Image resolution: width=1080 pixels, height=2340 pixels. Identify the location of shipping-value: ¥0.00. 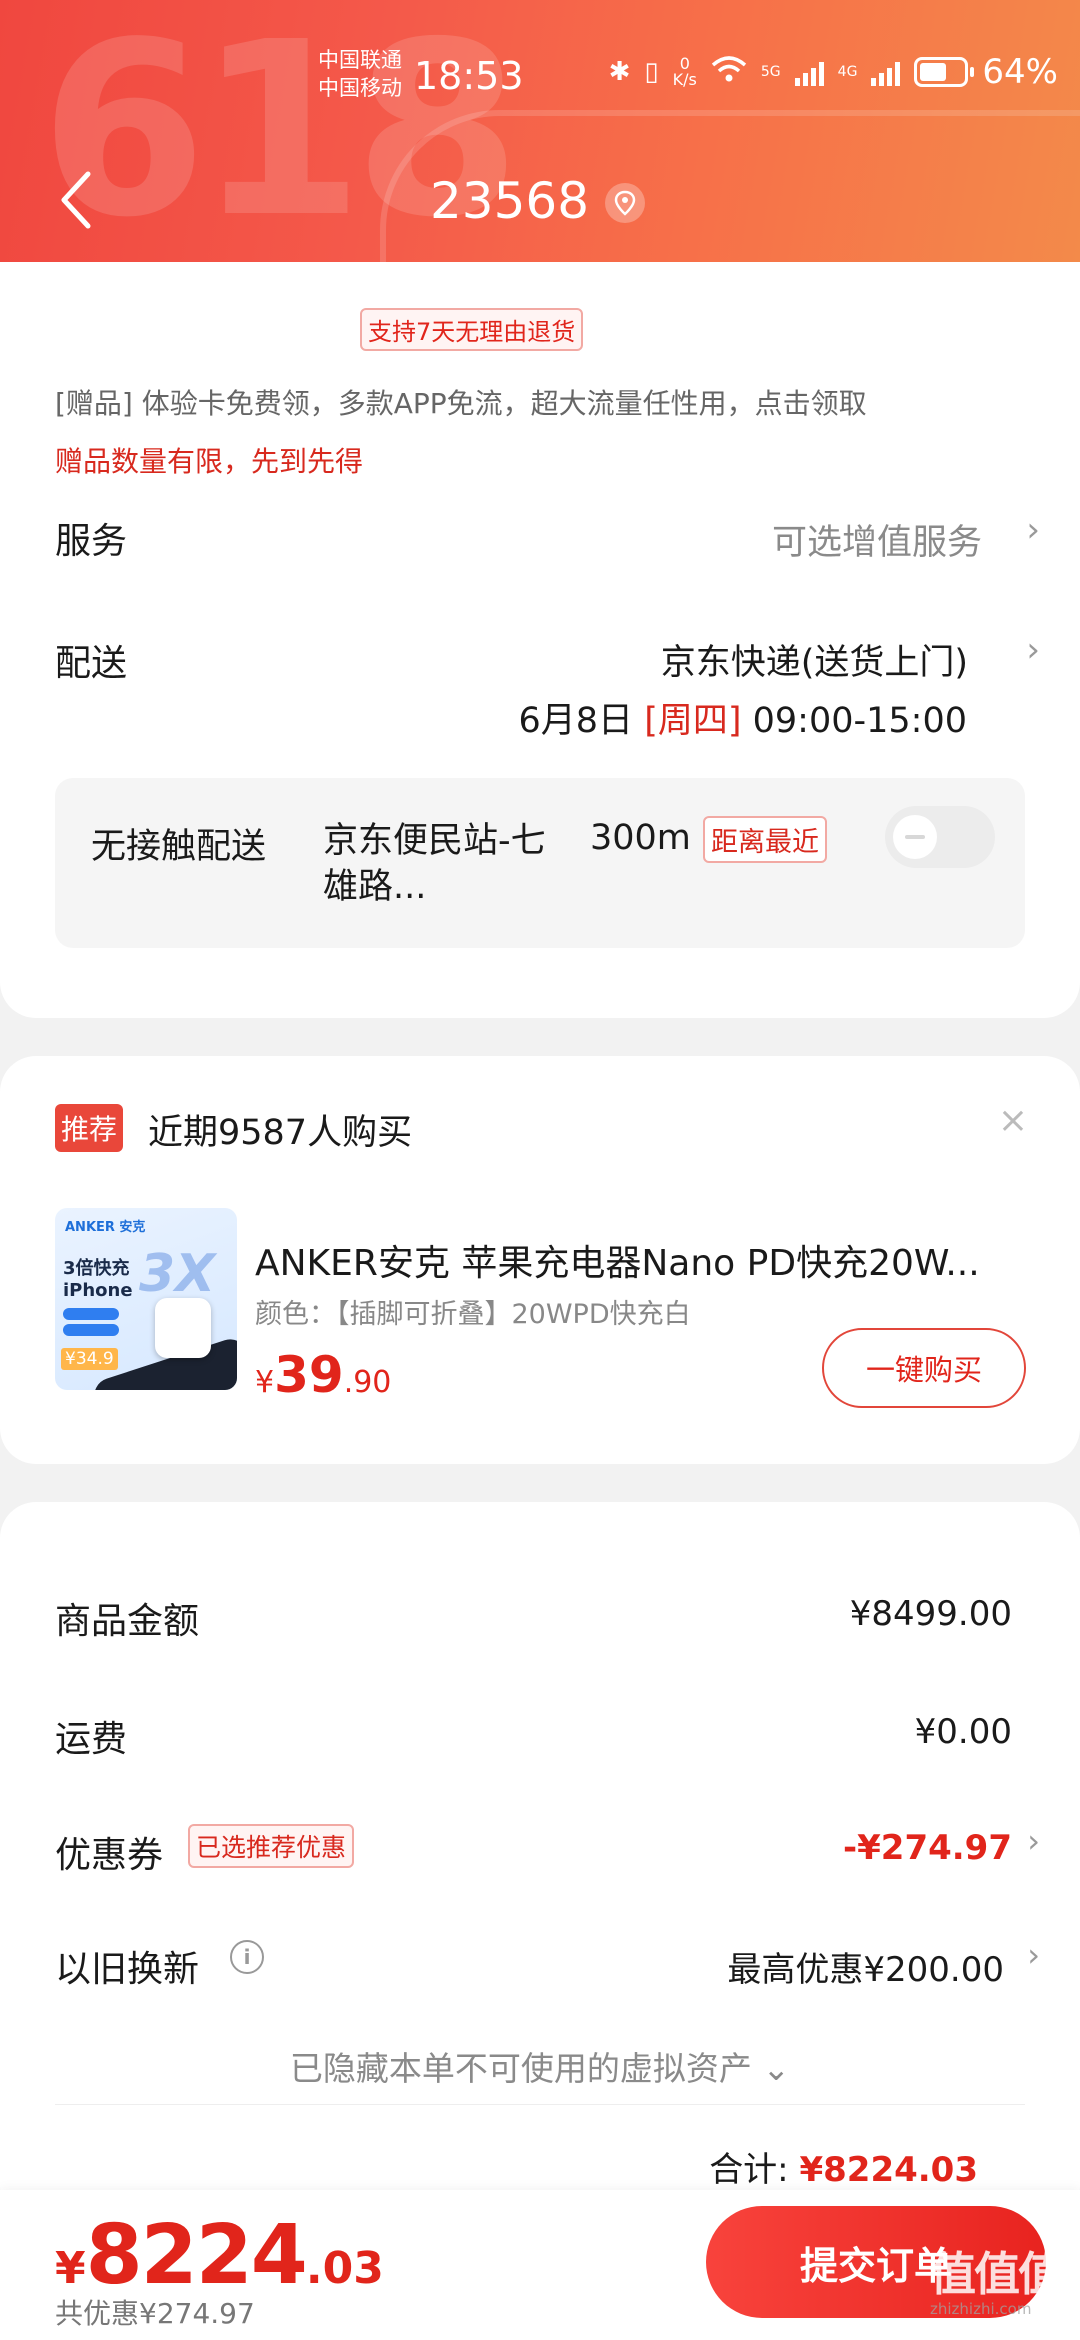
(963, 1732).